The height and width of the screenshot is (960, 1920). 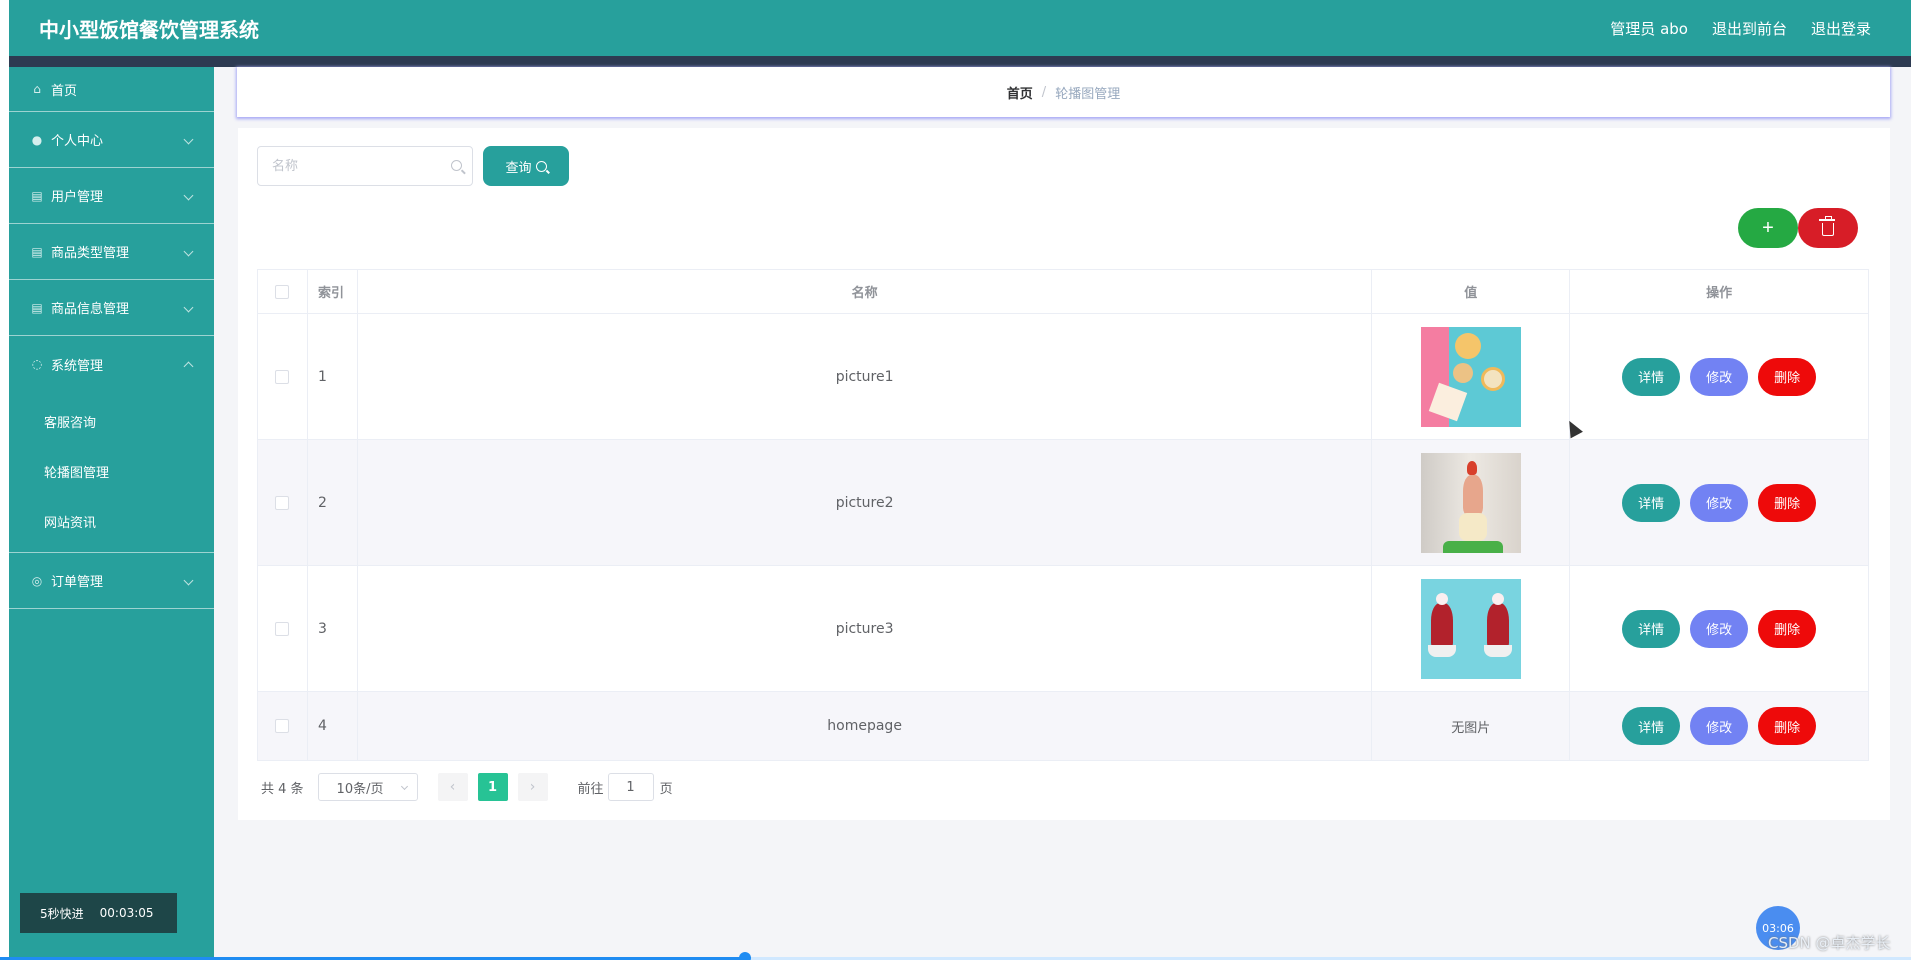 What do you see at coordinates (1829, 943) in the screenshot?
I see `watermark: CSDN @卓杰学长` at bounding box center [1829, 943].